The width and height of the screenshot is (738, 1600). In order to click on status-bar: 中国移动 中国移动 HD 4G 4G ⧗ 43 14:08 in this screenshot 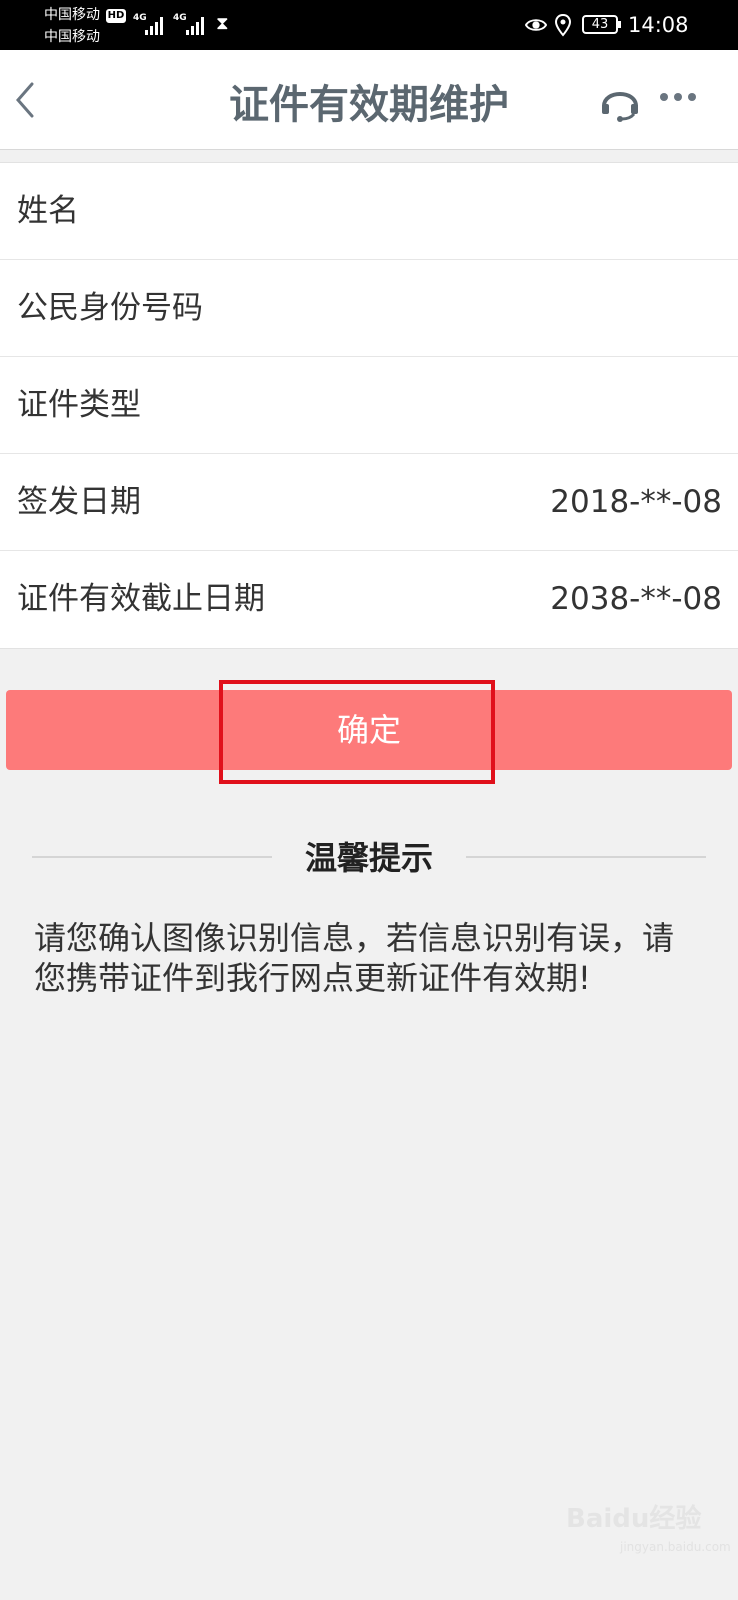, I will do `click(369, 25)`.